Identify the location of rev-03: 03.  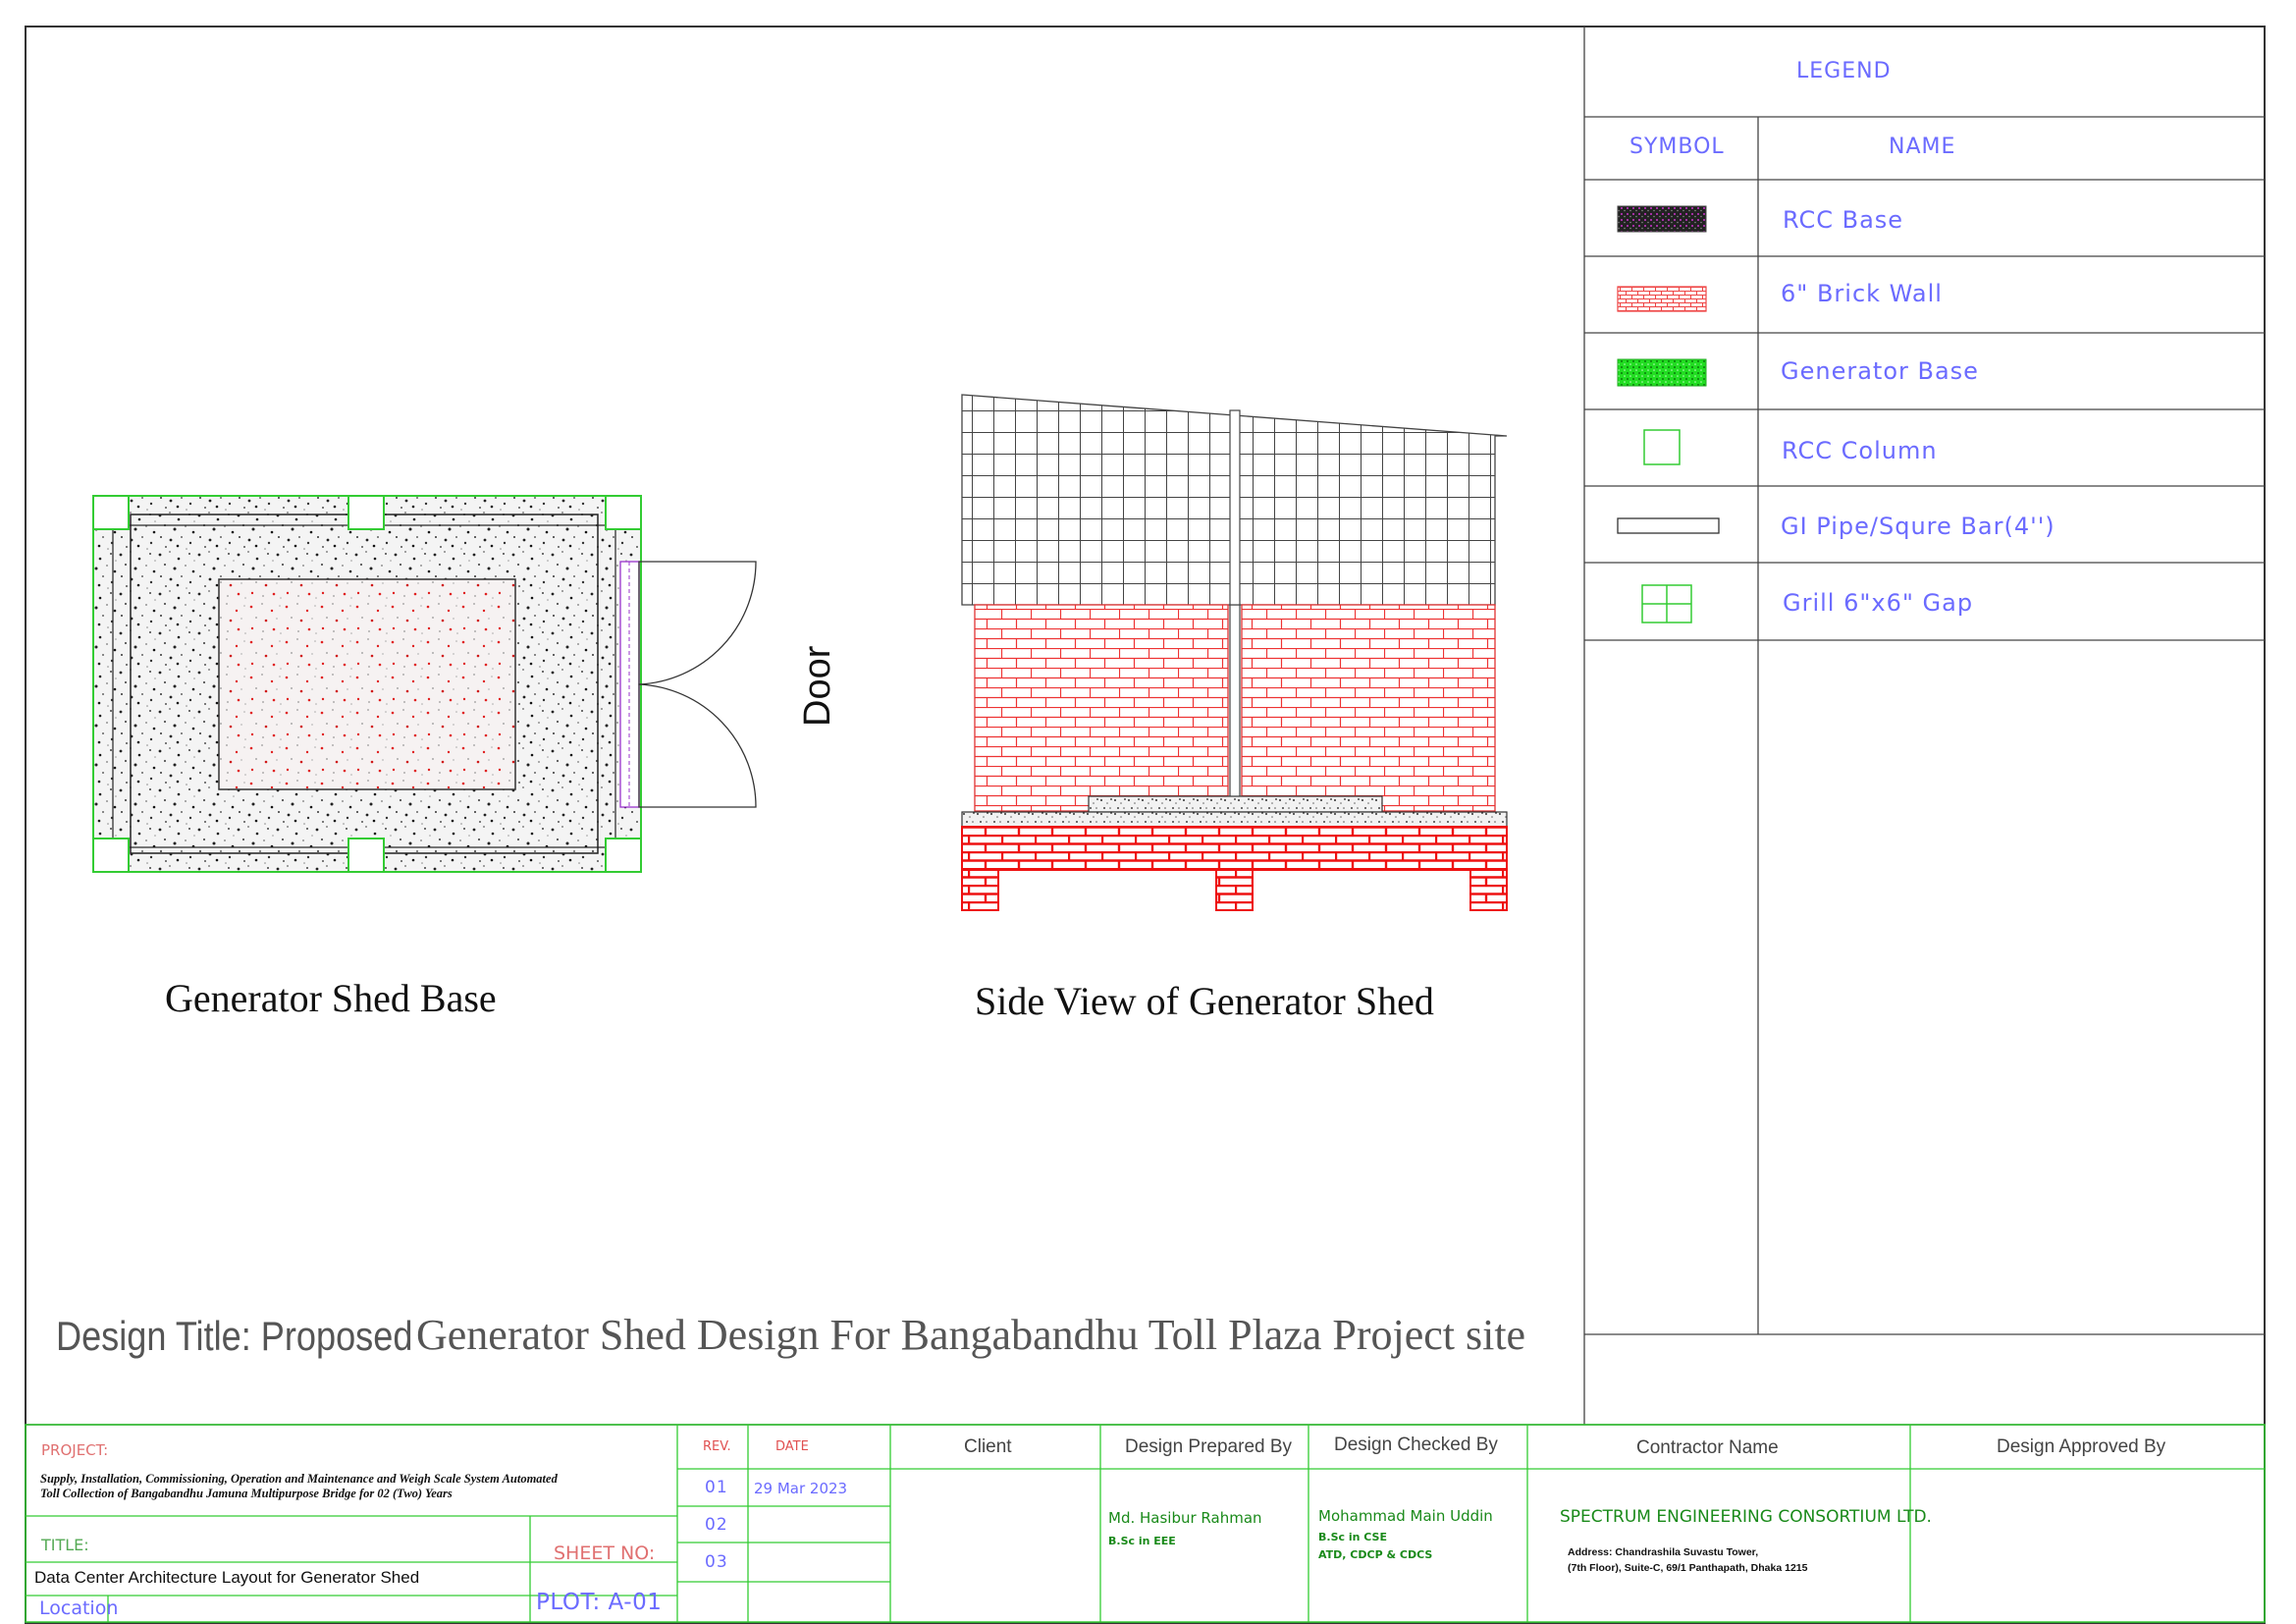
(717, 1562).